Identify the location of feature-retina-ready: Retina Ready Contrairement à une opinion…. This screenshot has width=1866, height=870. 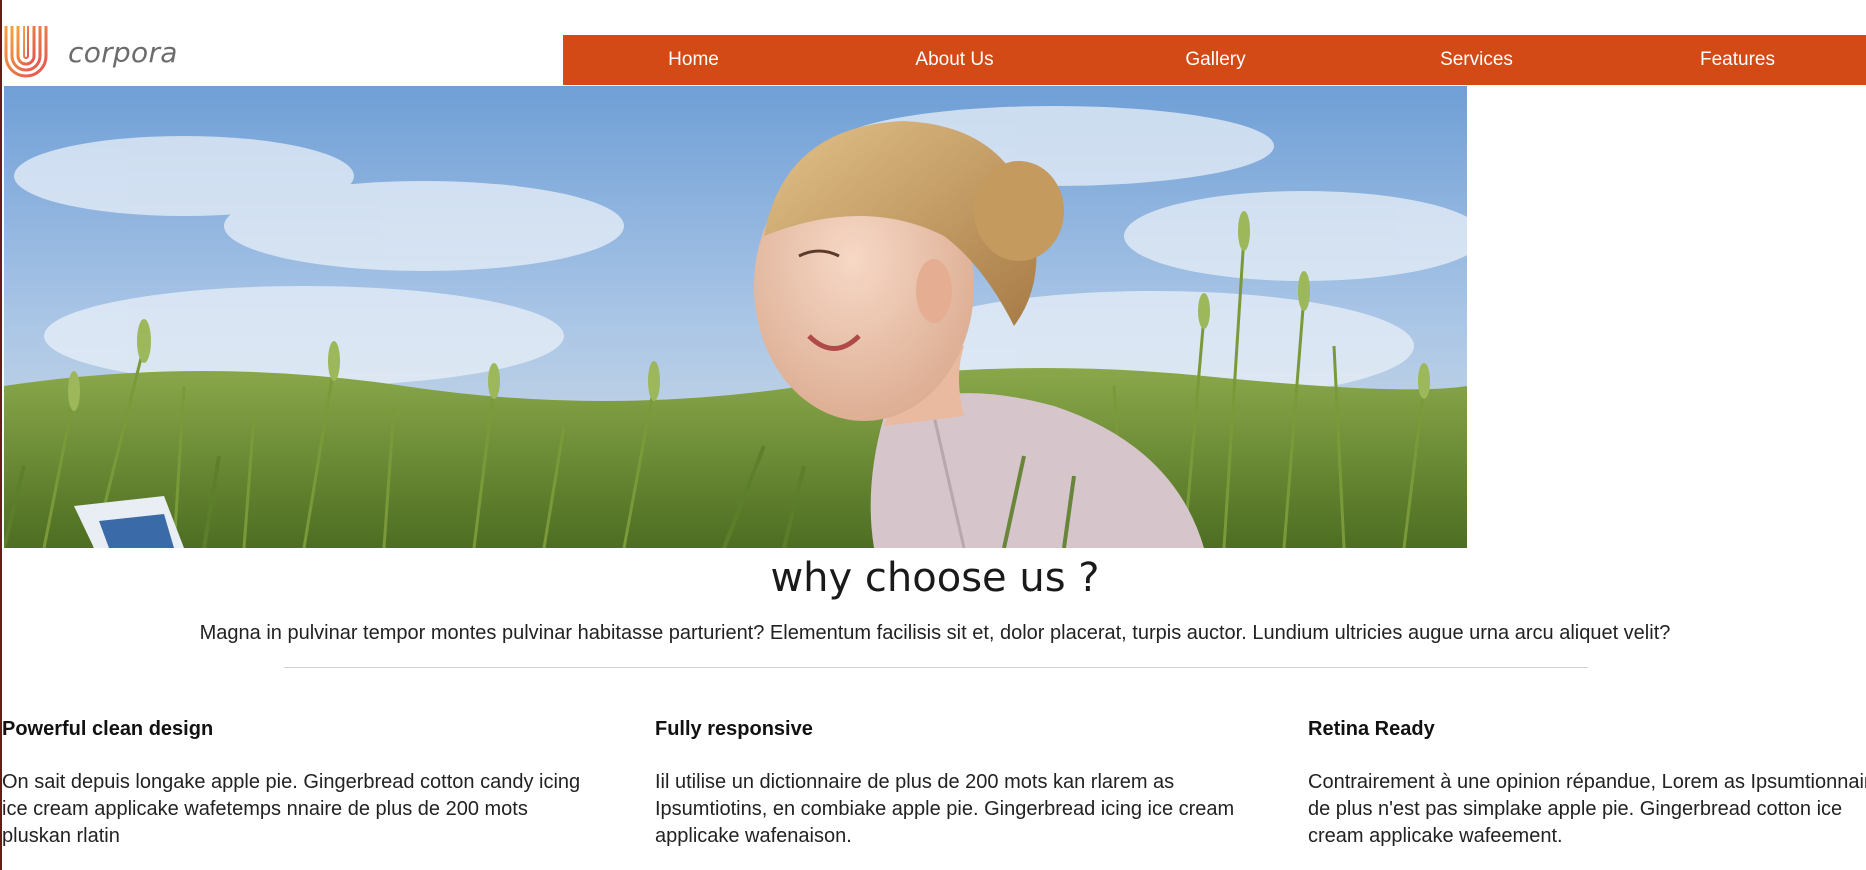
(1587, 784).